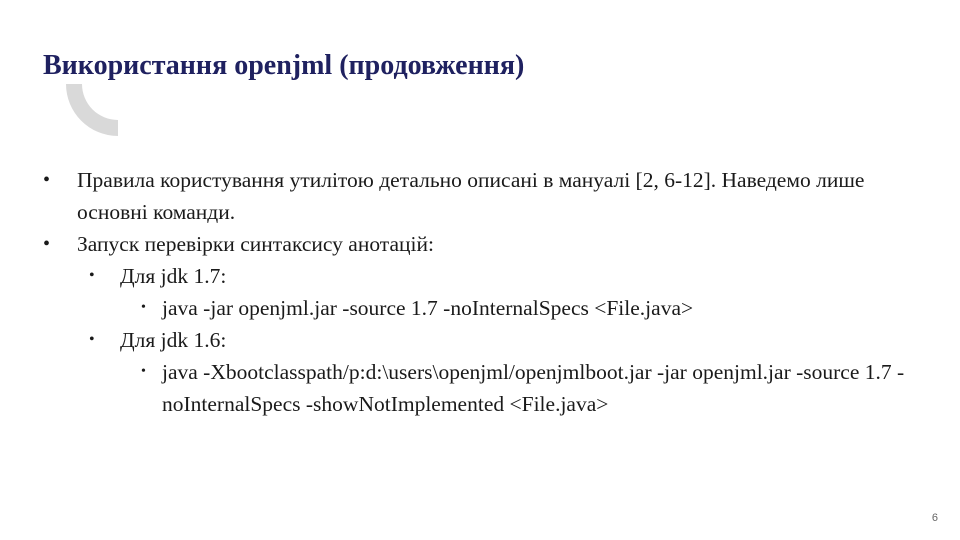 This screenshot has height=540, width=960. What do you see at coordinates (173, 276) in the screenshot?
I see `sub-bullet-text: Для jdk 1.7:` at bounding box center [173, 276].